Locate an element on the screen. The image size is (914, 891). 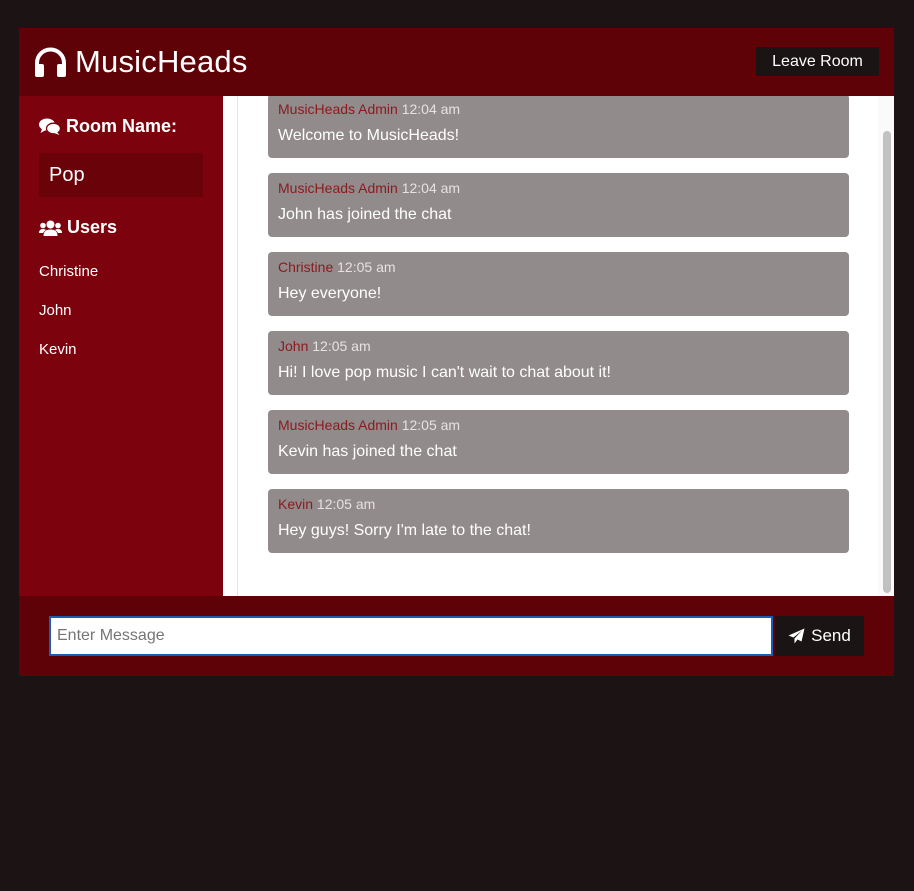
message-sender: Christine is located at coordinates (306, 267).